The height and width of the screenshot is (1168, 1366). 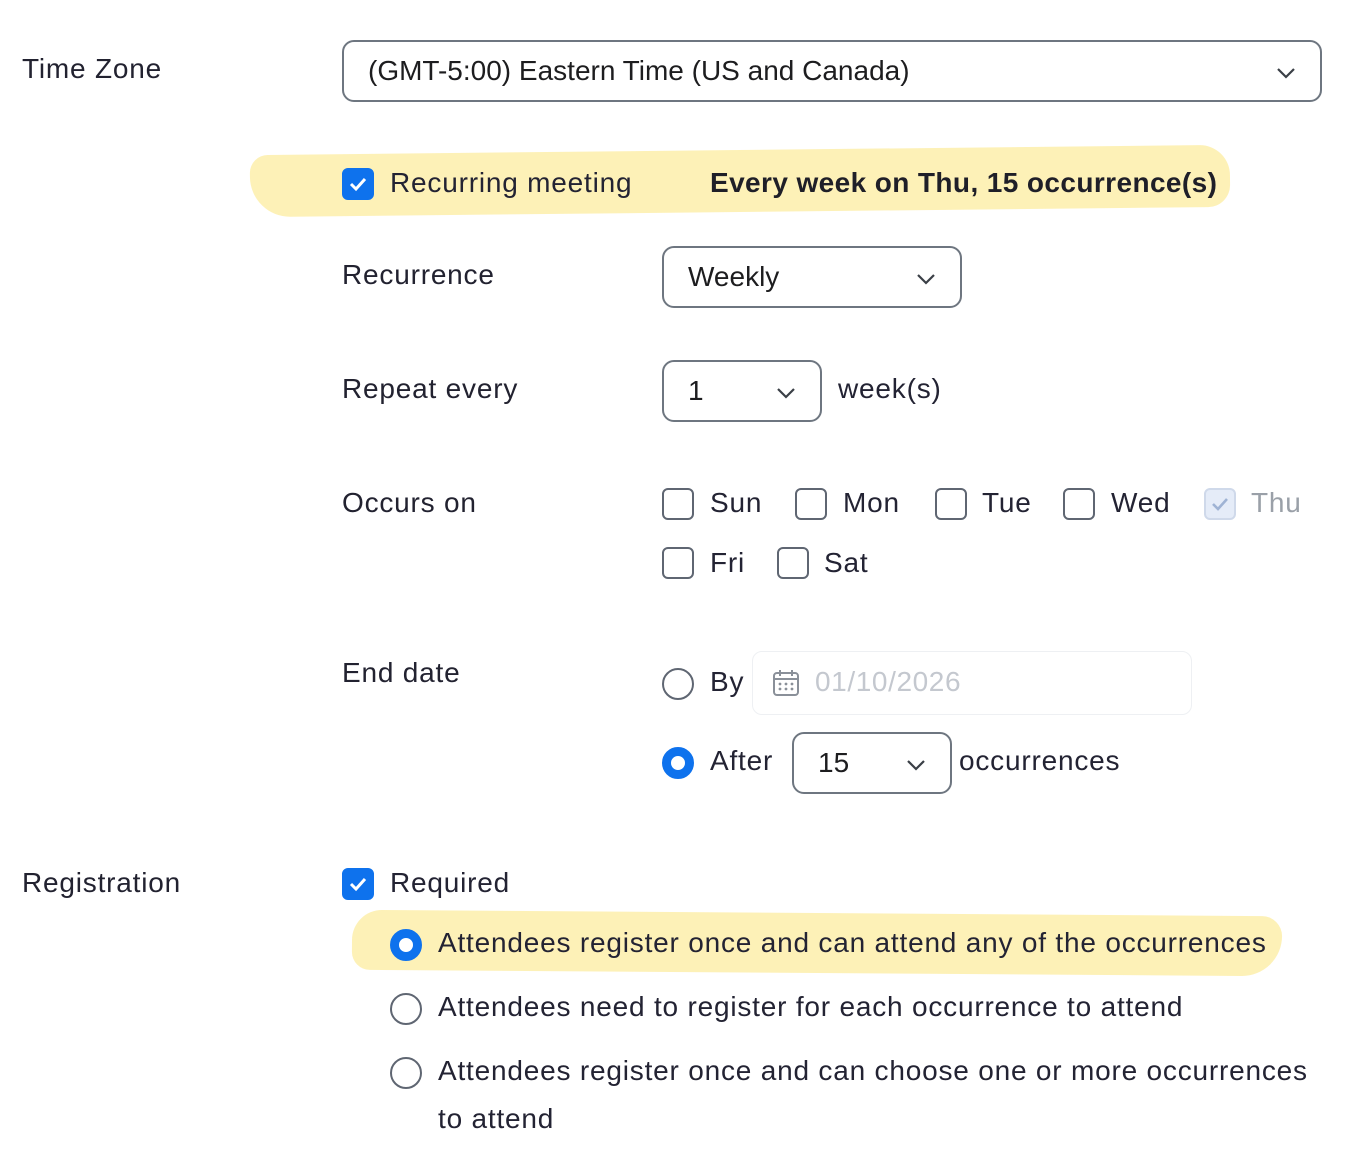 I want to click on repeat-every-value: 1, so click(x=696, y=390).